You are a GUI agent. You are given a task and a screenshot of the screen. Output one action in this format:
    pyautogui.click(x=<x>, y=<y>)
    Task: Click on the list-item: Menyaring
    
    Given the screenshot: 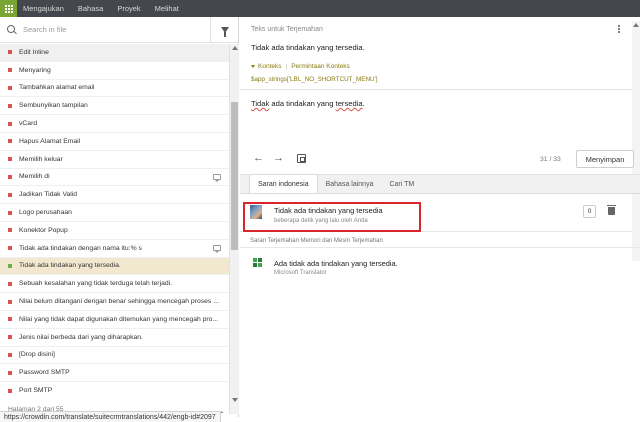 What is the action you would take?
    pyautogui.click(x=114, y=71)
    